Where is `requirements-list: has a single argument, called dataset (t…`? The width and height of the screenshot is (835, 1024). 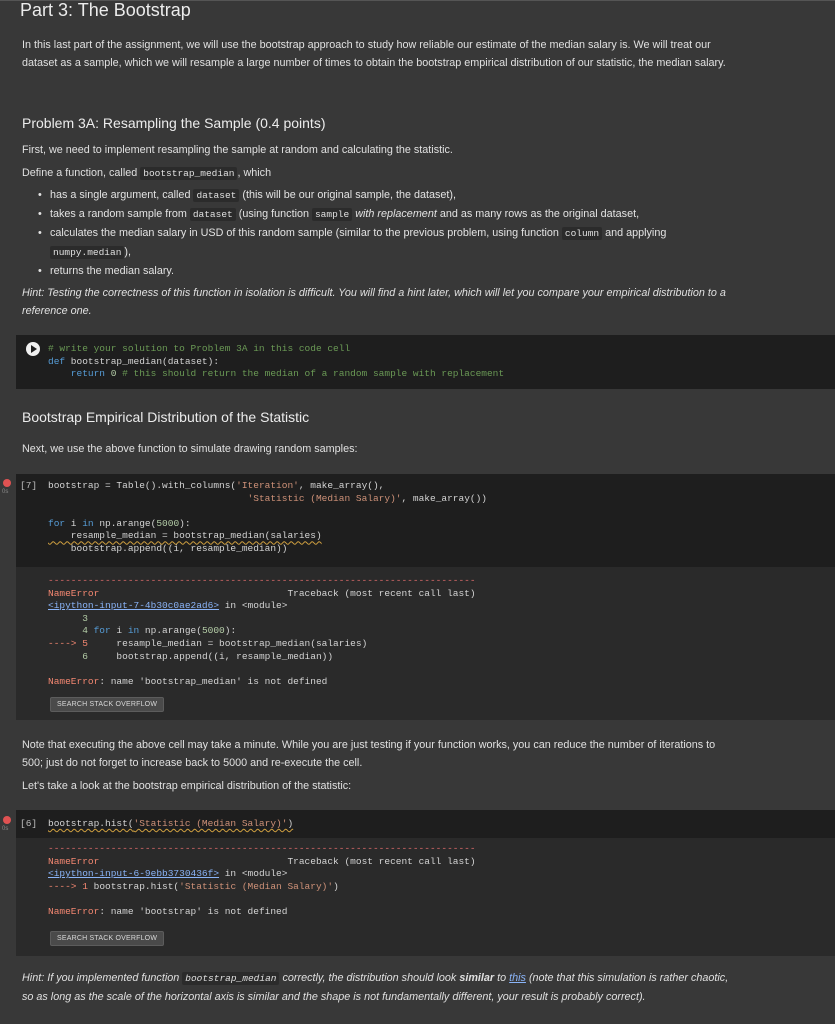 requirements-list: has a single argument, called dataset (t… is located at coordinates (390, 233).